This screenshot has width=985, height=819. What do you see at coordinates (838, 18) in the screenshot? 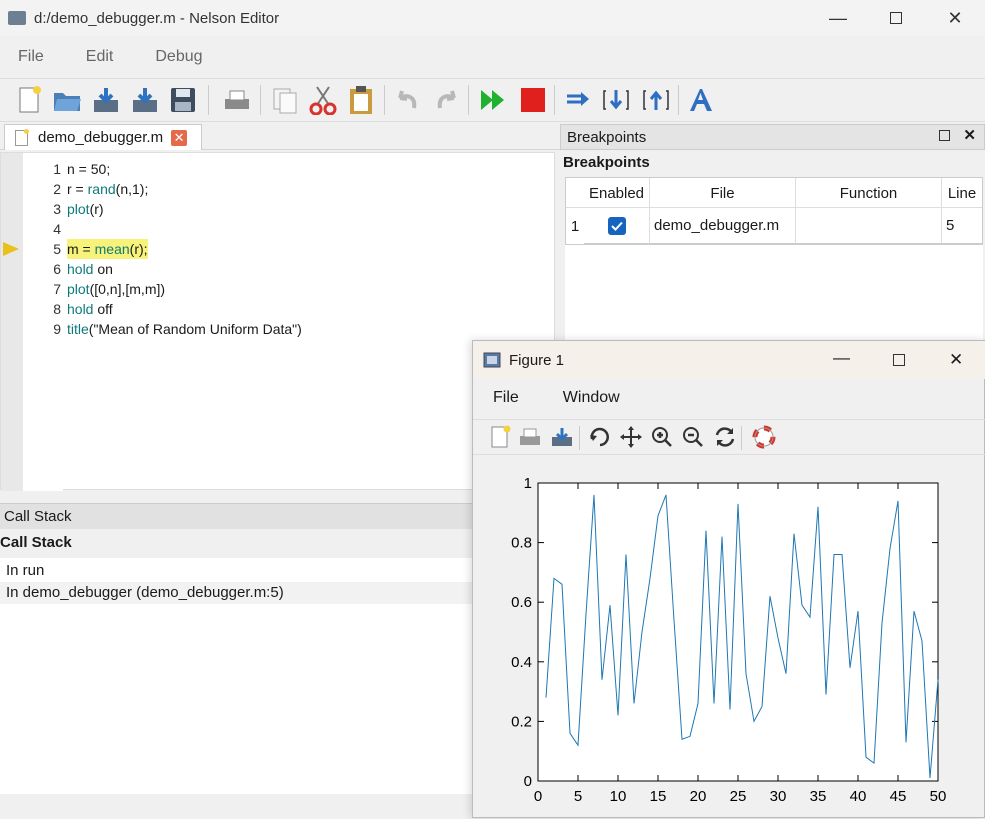
I see `minimize-button: —` at bounding box center [838, 18].